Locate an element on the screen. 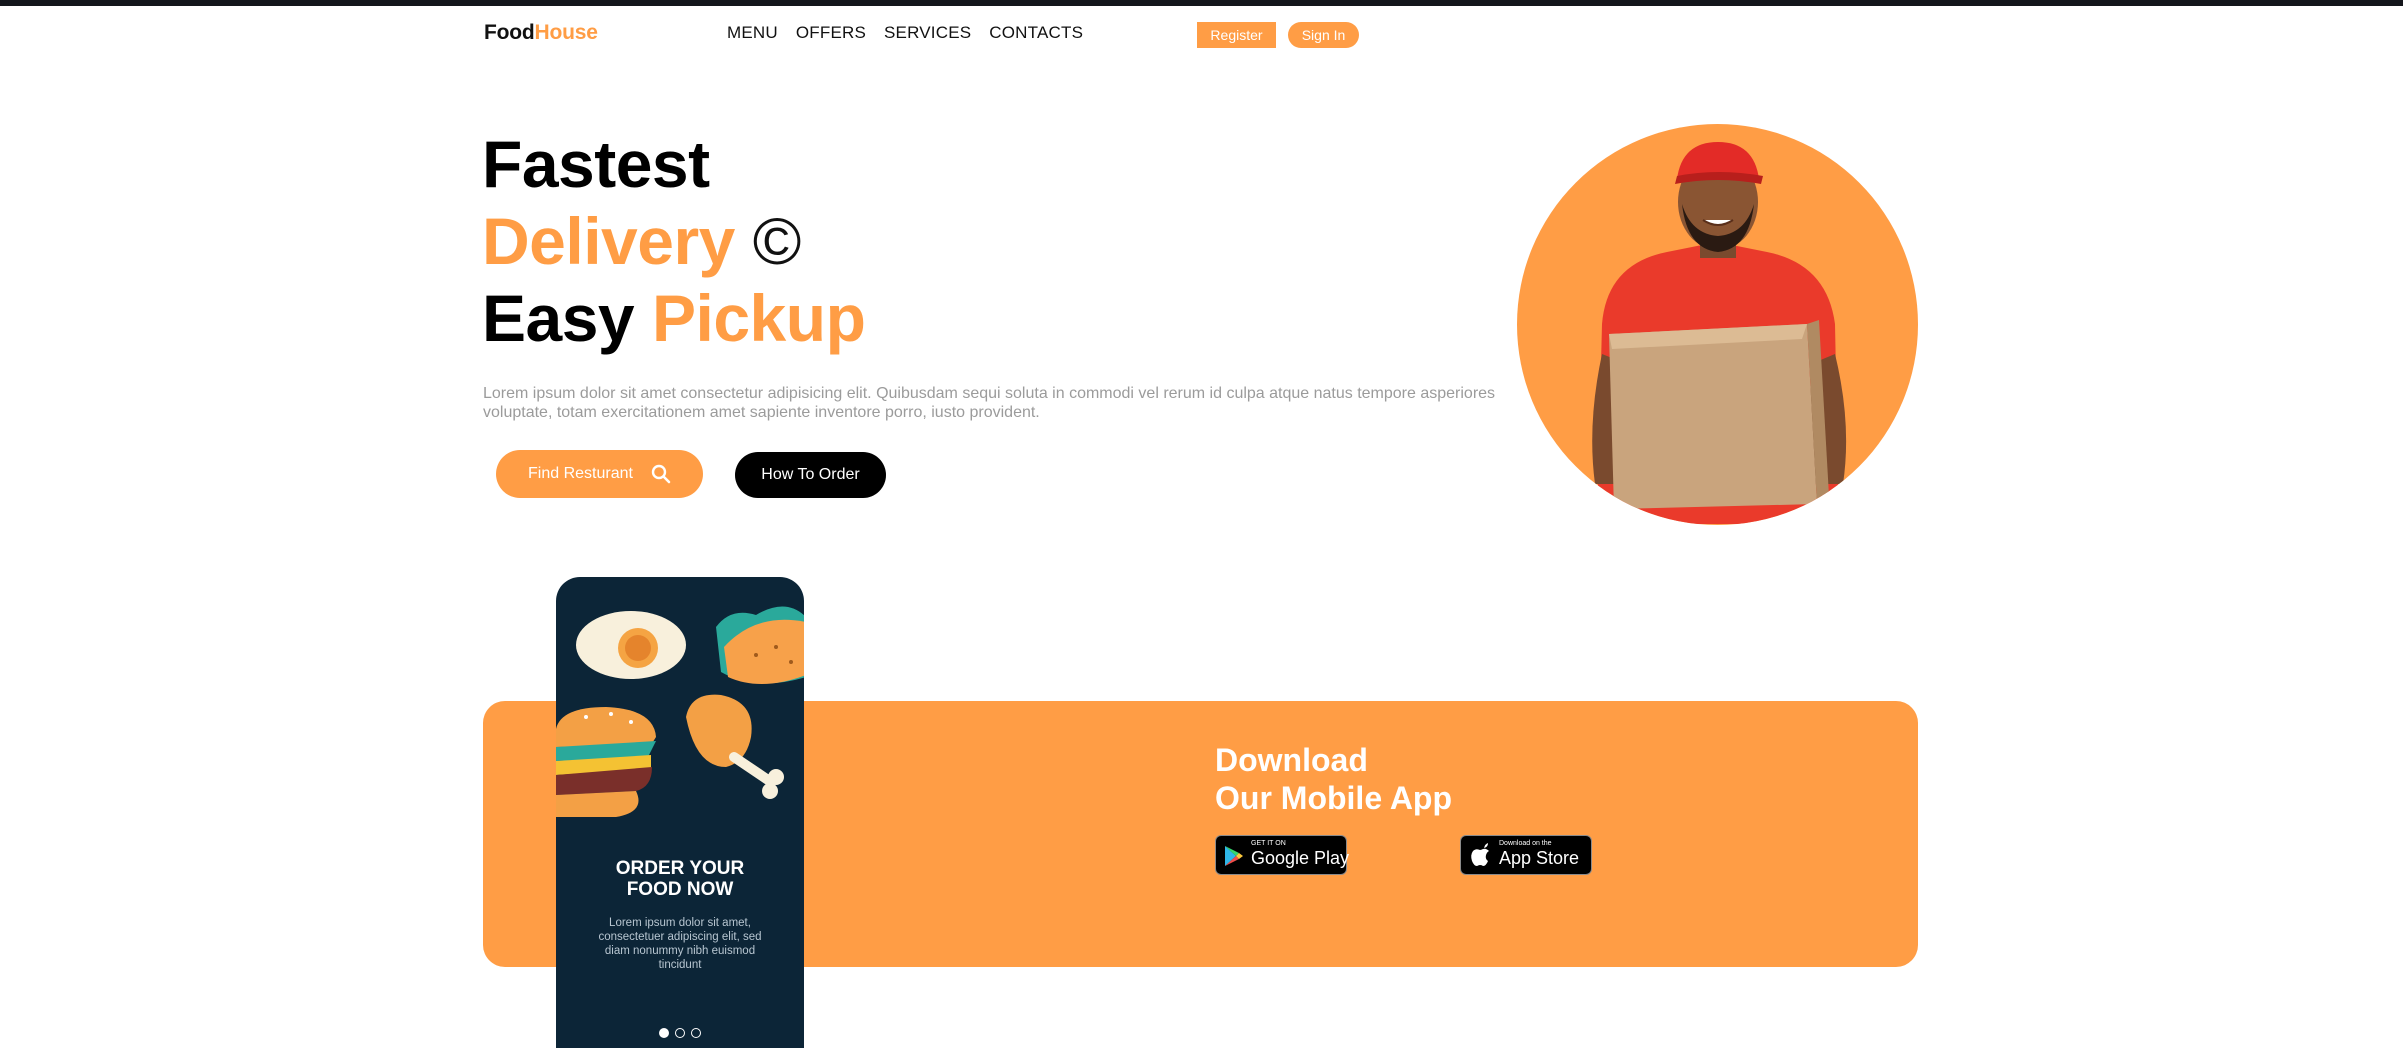  burger-icon is located at coordinates (606, 762).